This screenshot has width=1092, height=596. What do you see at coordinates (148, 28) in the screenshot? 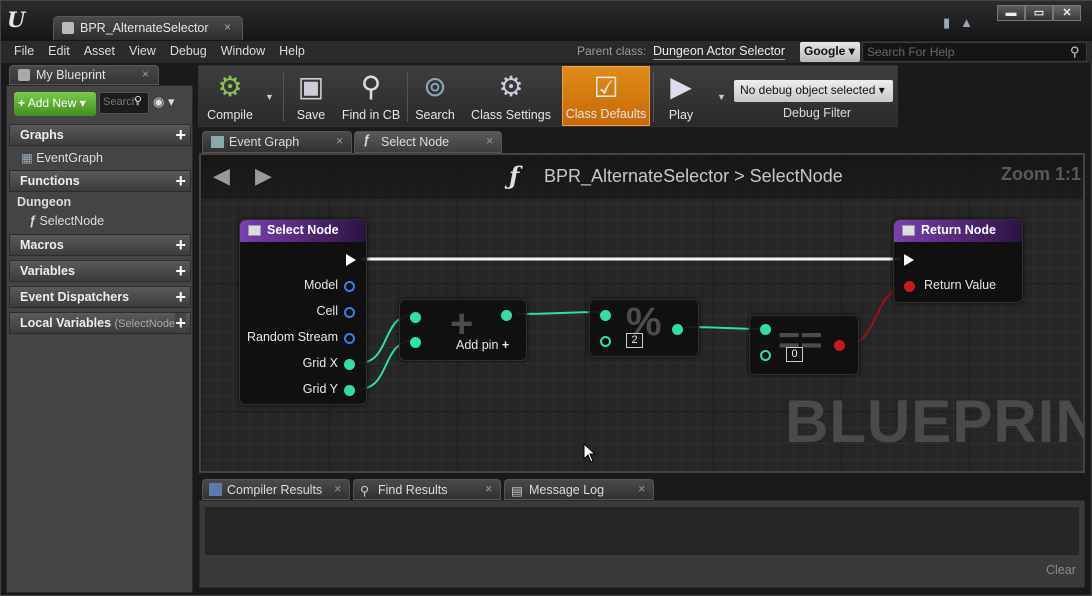
I see `document-tab: BPR_AlternateSelector ×` at bounding box center [148, 28].